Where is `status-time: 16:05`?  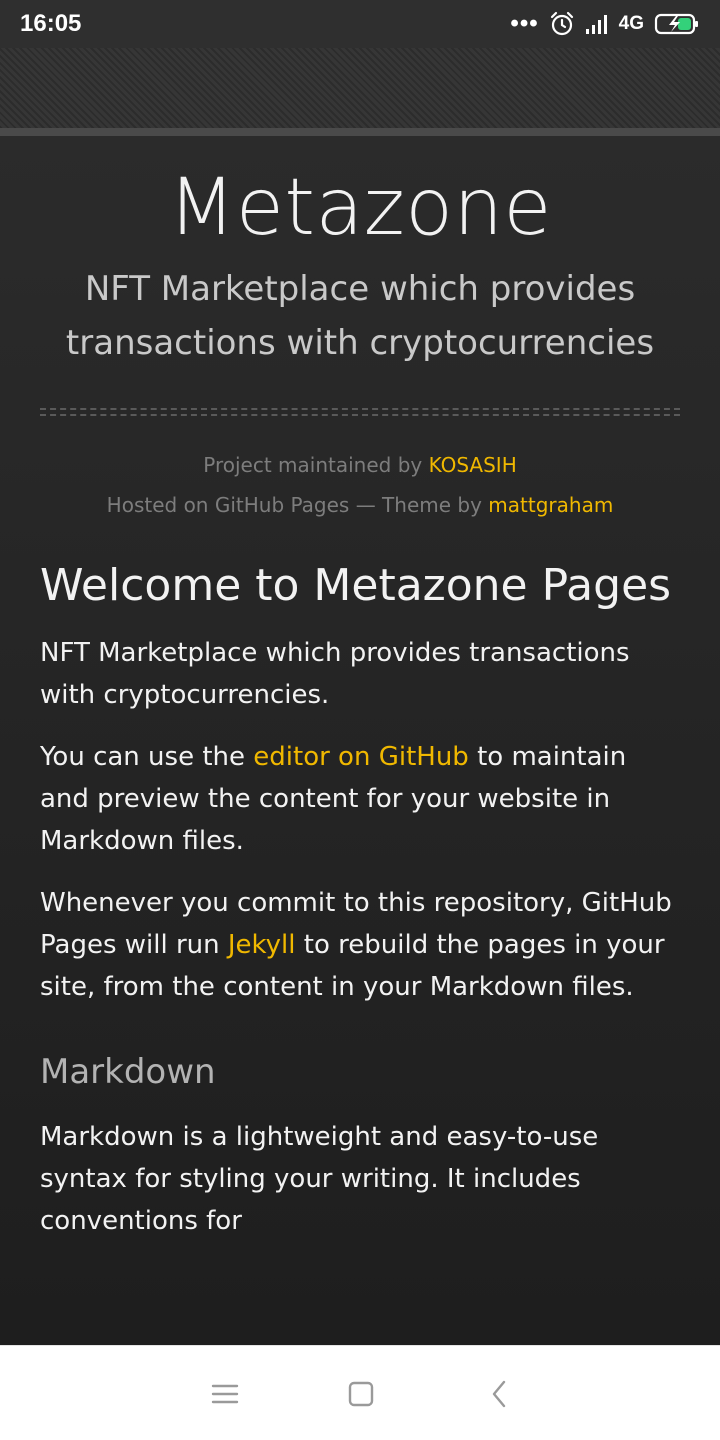
status-time: 16:05 is located at coordinates (51, 23).